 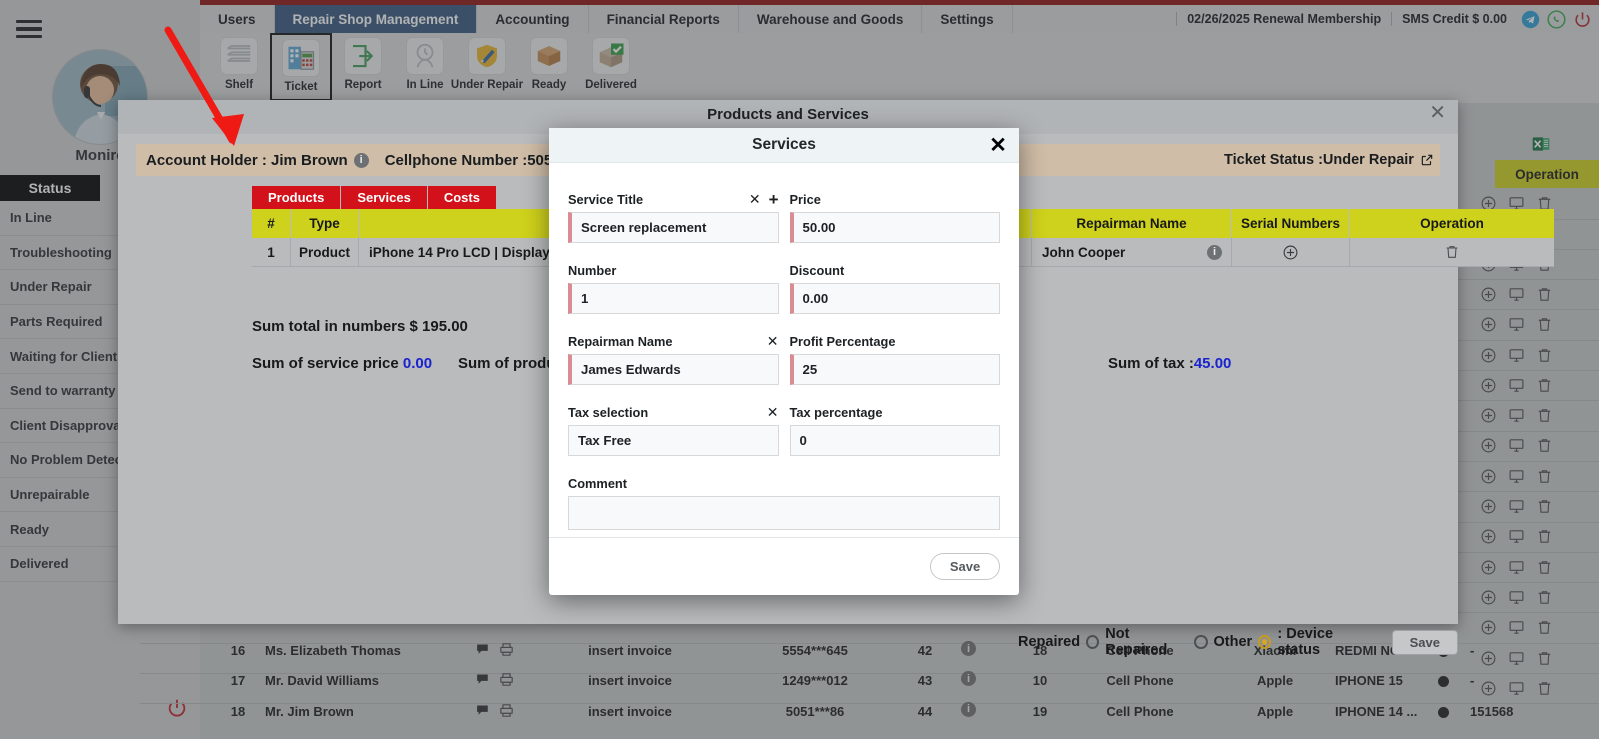 I want to click on tax-percentage-label: Tax percentage, so click(x=836, y=412).